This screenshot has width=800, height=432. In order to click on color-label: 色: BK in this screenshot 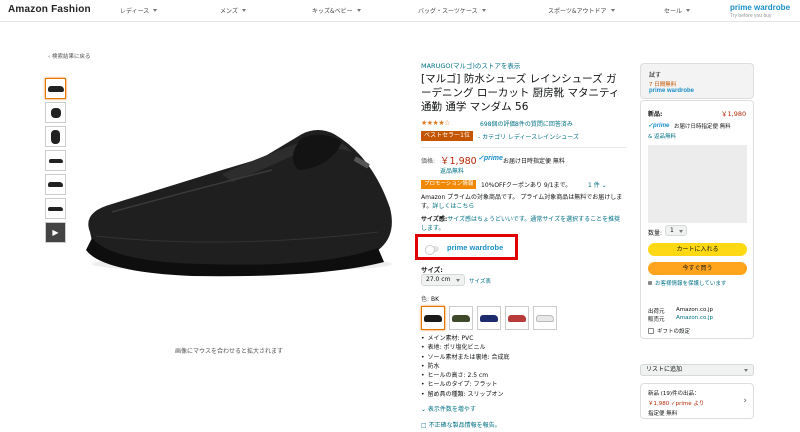, I will do `click(430, 299)`.